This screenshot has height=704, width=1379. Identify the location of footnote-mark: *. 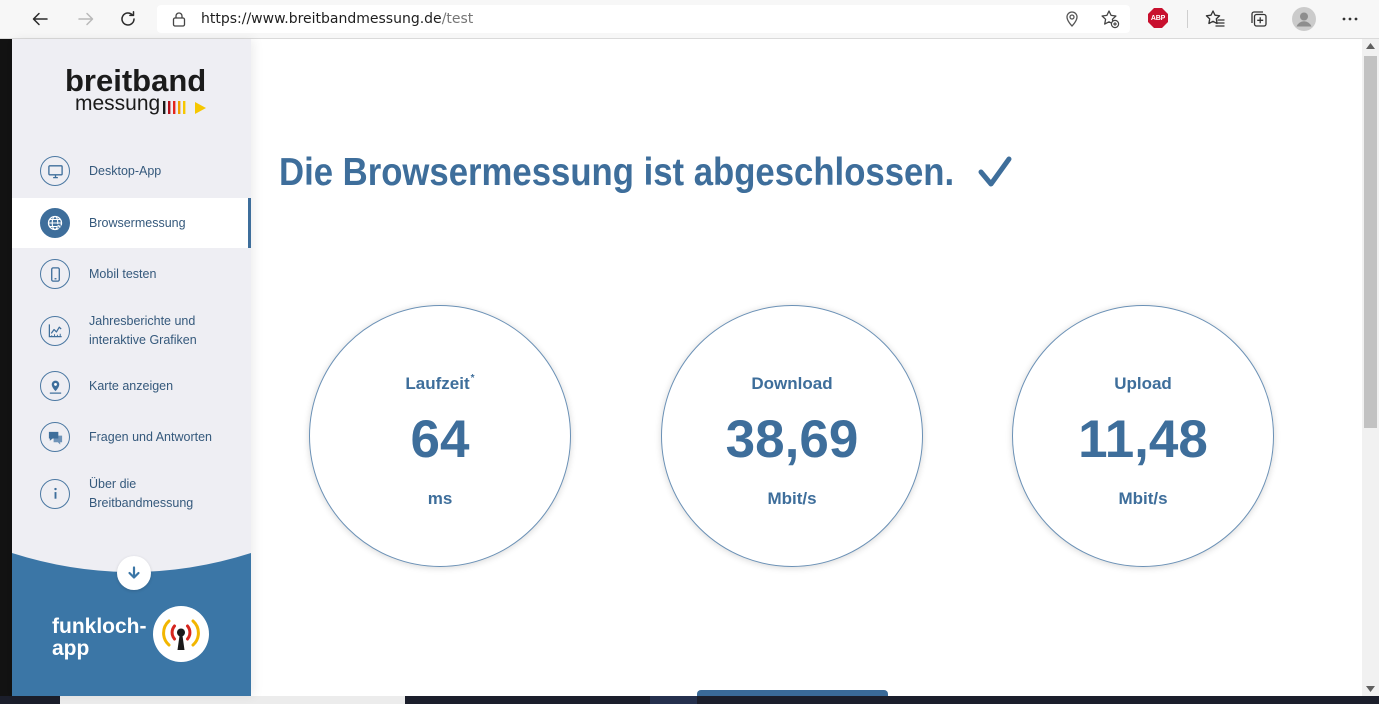
(473, 378).